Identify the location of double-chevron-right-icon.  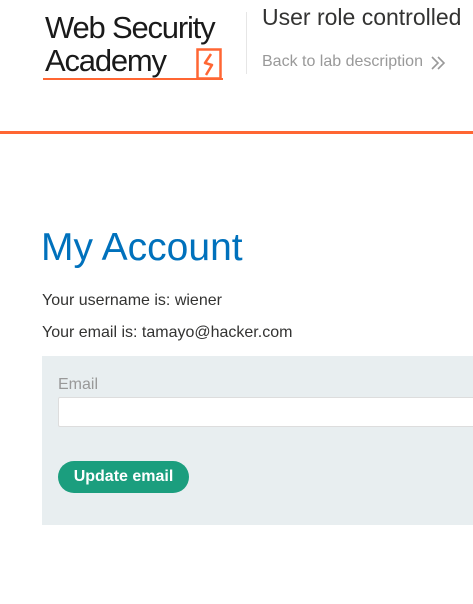
(438, 63).